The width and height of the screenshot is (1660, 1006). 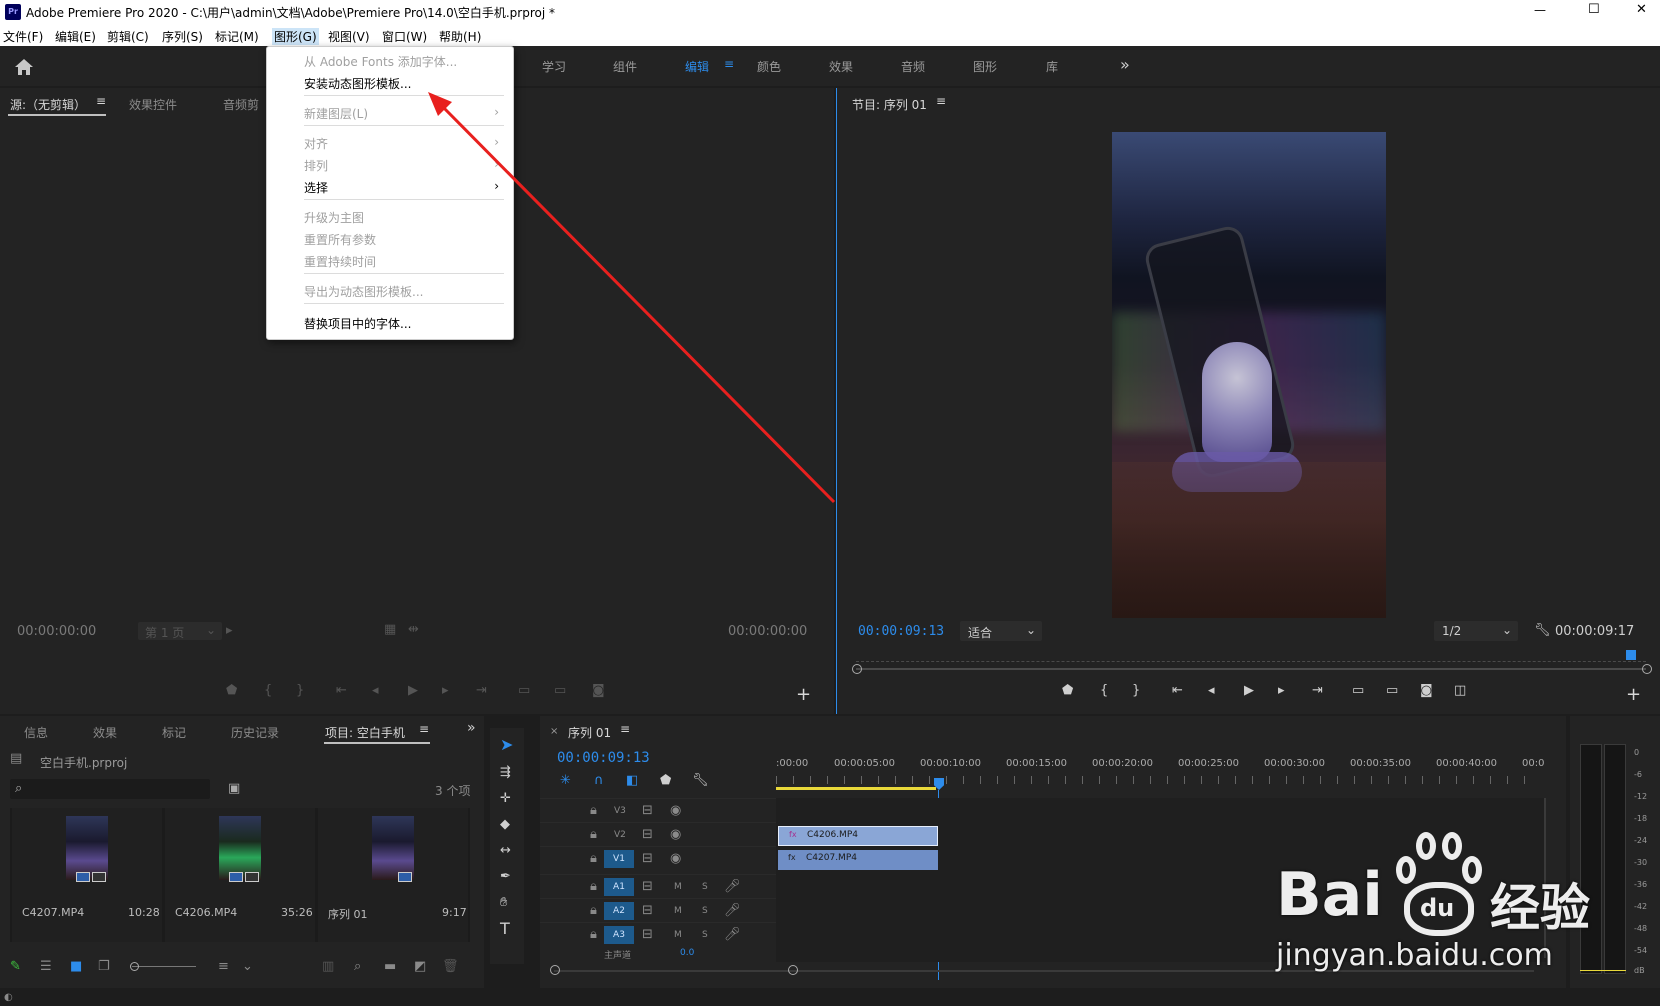 What do you see at coordinates (229, 631) in the screenshot?
I see `play-small-icon: ▸` at bounding box center [229, 631].